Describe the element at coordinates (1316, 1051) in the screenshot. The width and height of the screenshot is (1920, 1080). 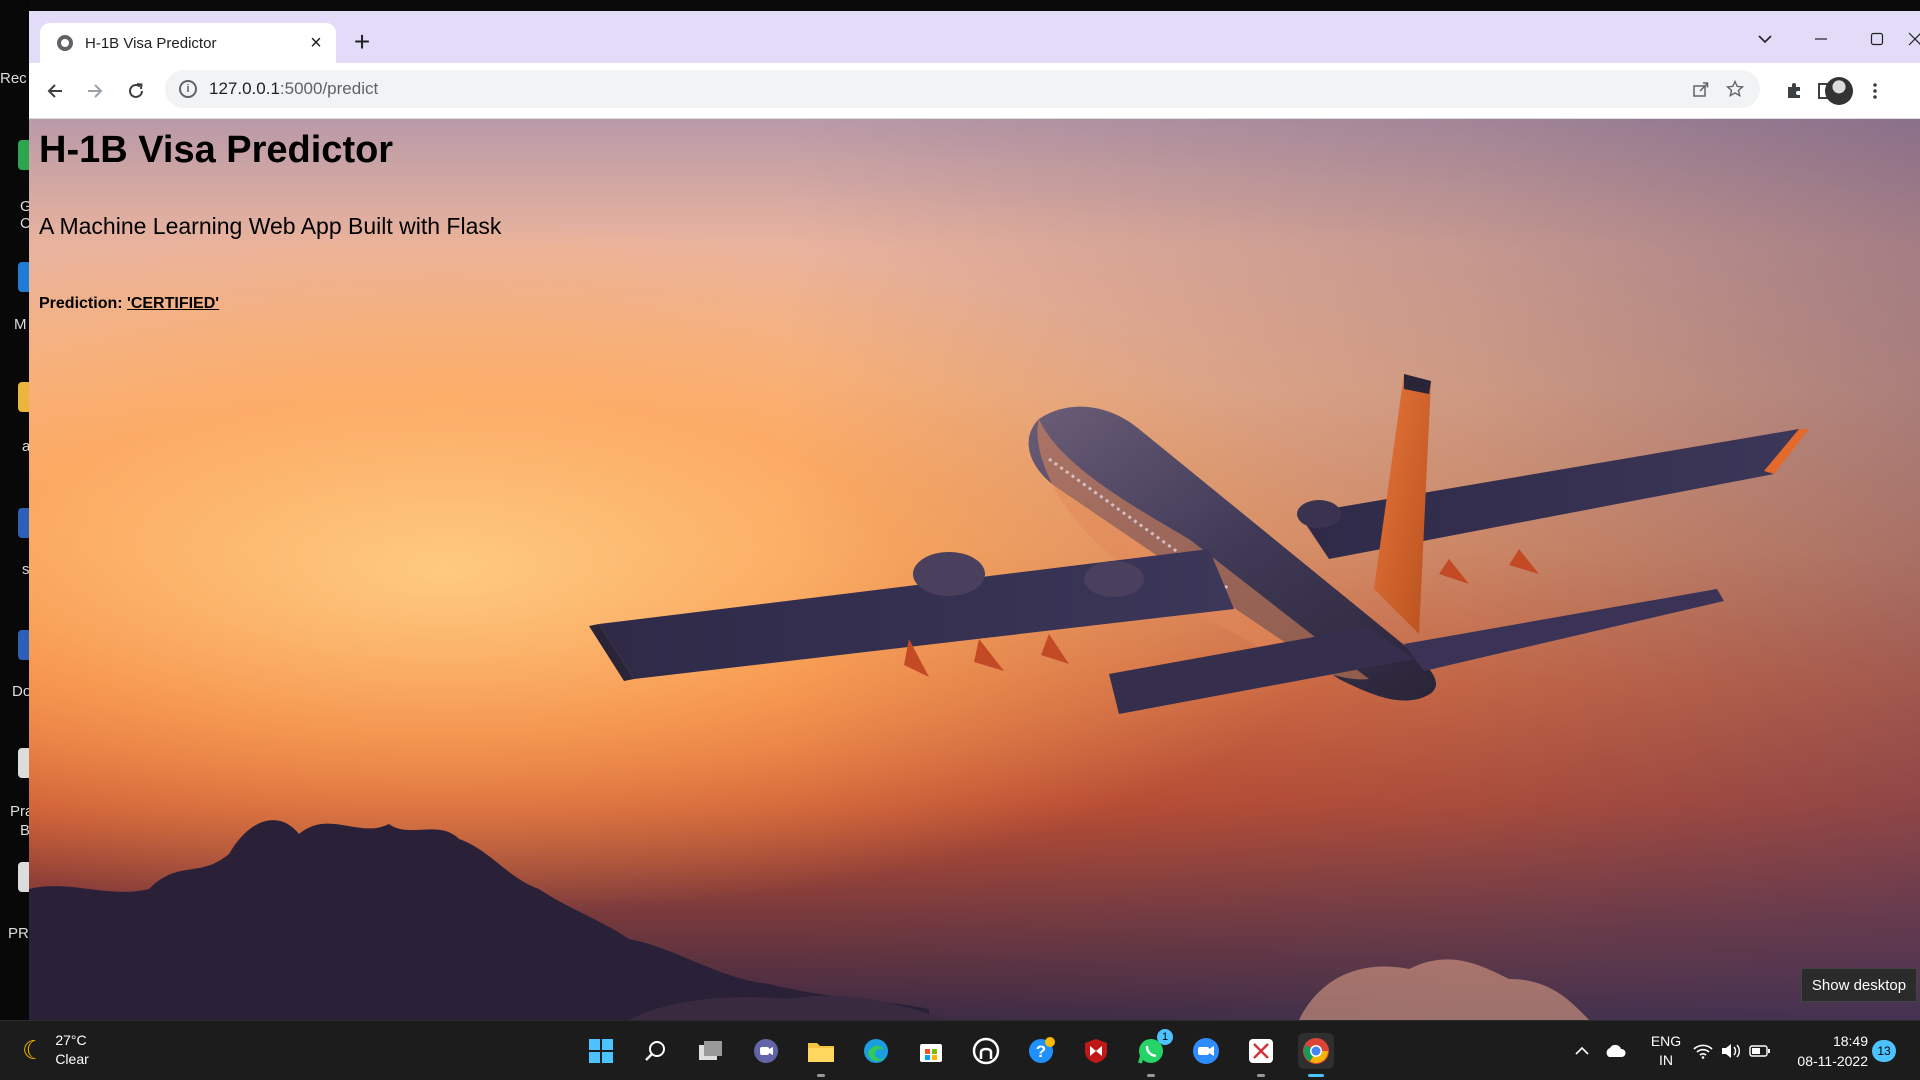
I see `chrome-icon` at that location.